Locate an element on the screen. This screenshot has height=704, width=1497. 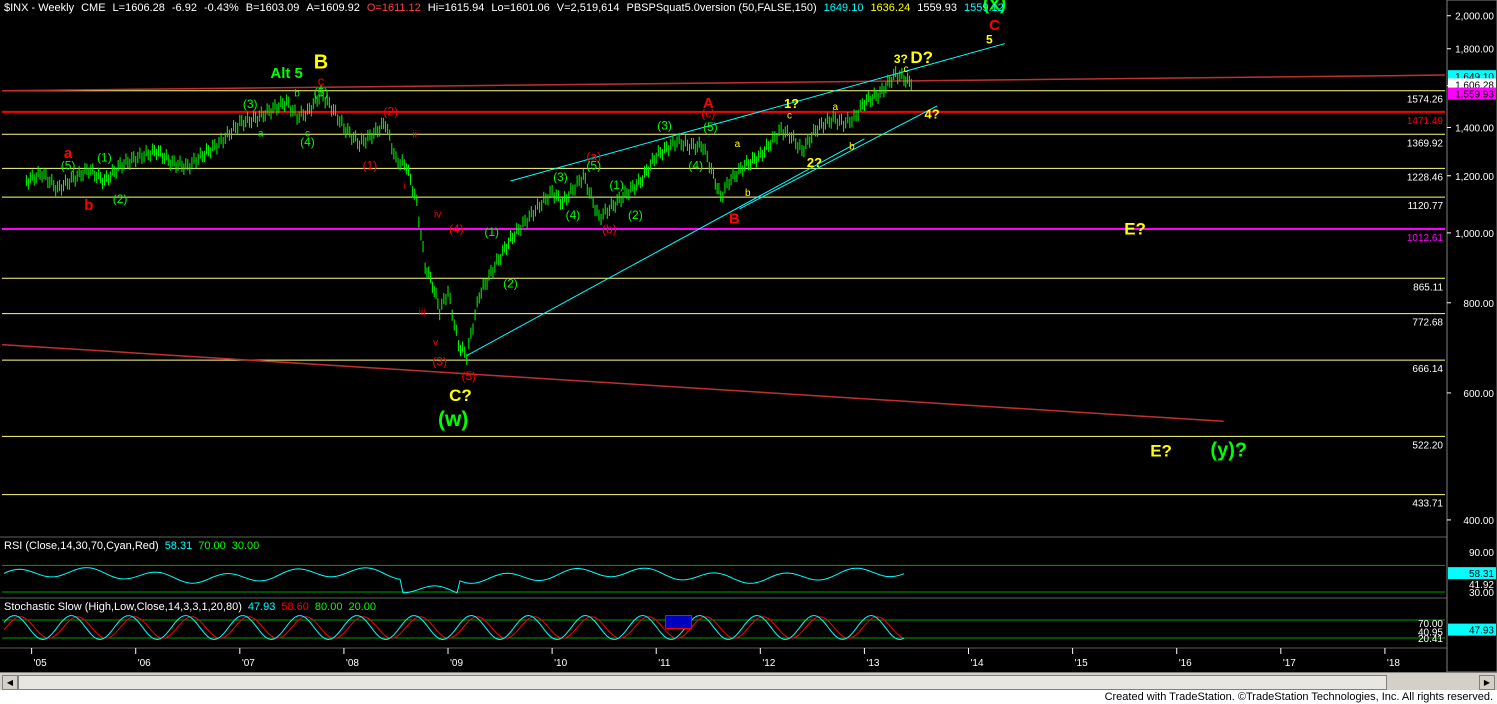
scroll-thumb is located at coordinates (702, 682).